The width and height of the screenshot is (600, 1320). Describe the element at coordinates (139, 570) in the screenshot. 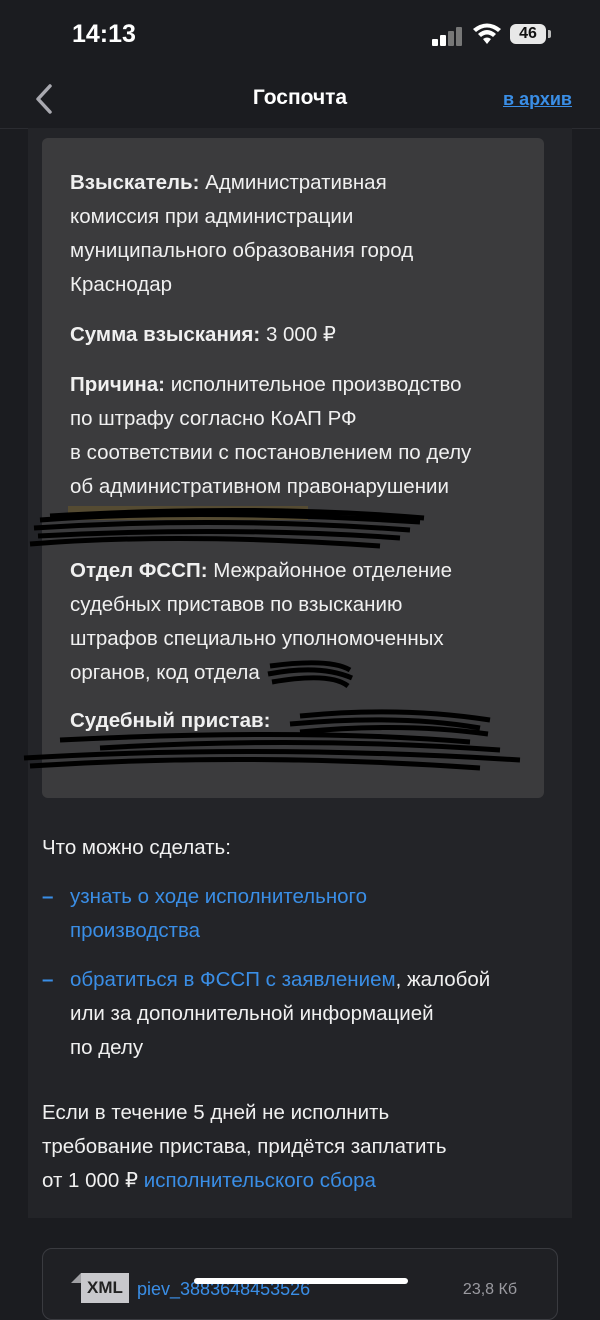

I see `department-label: Отдел ФССП:` at that location.